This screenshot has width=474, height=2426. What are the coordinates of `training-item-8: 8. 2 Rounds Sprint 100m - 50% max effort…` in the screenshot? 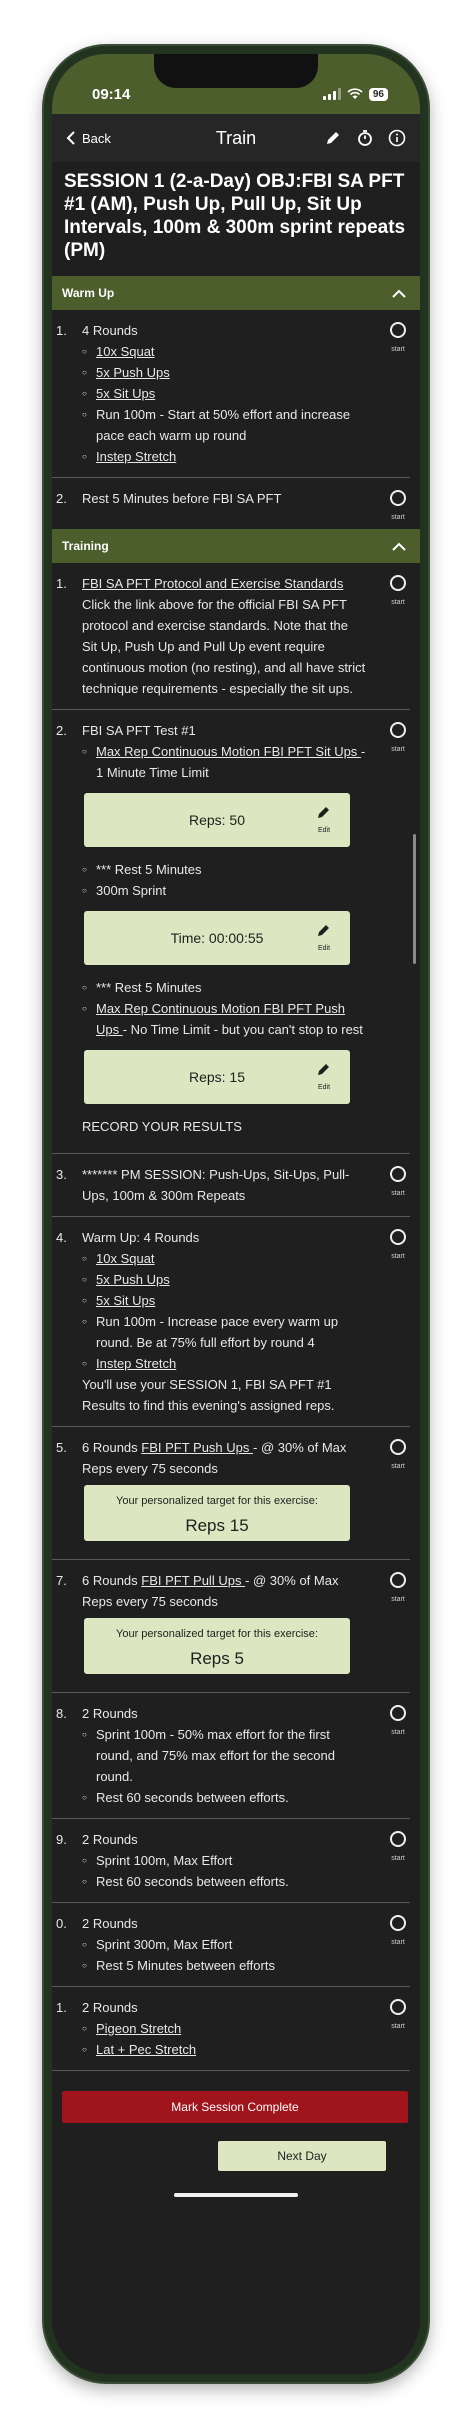 It's located at (231, 1756).